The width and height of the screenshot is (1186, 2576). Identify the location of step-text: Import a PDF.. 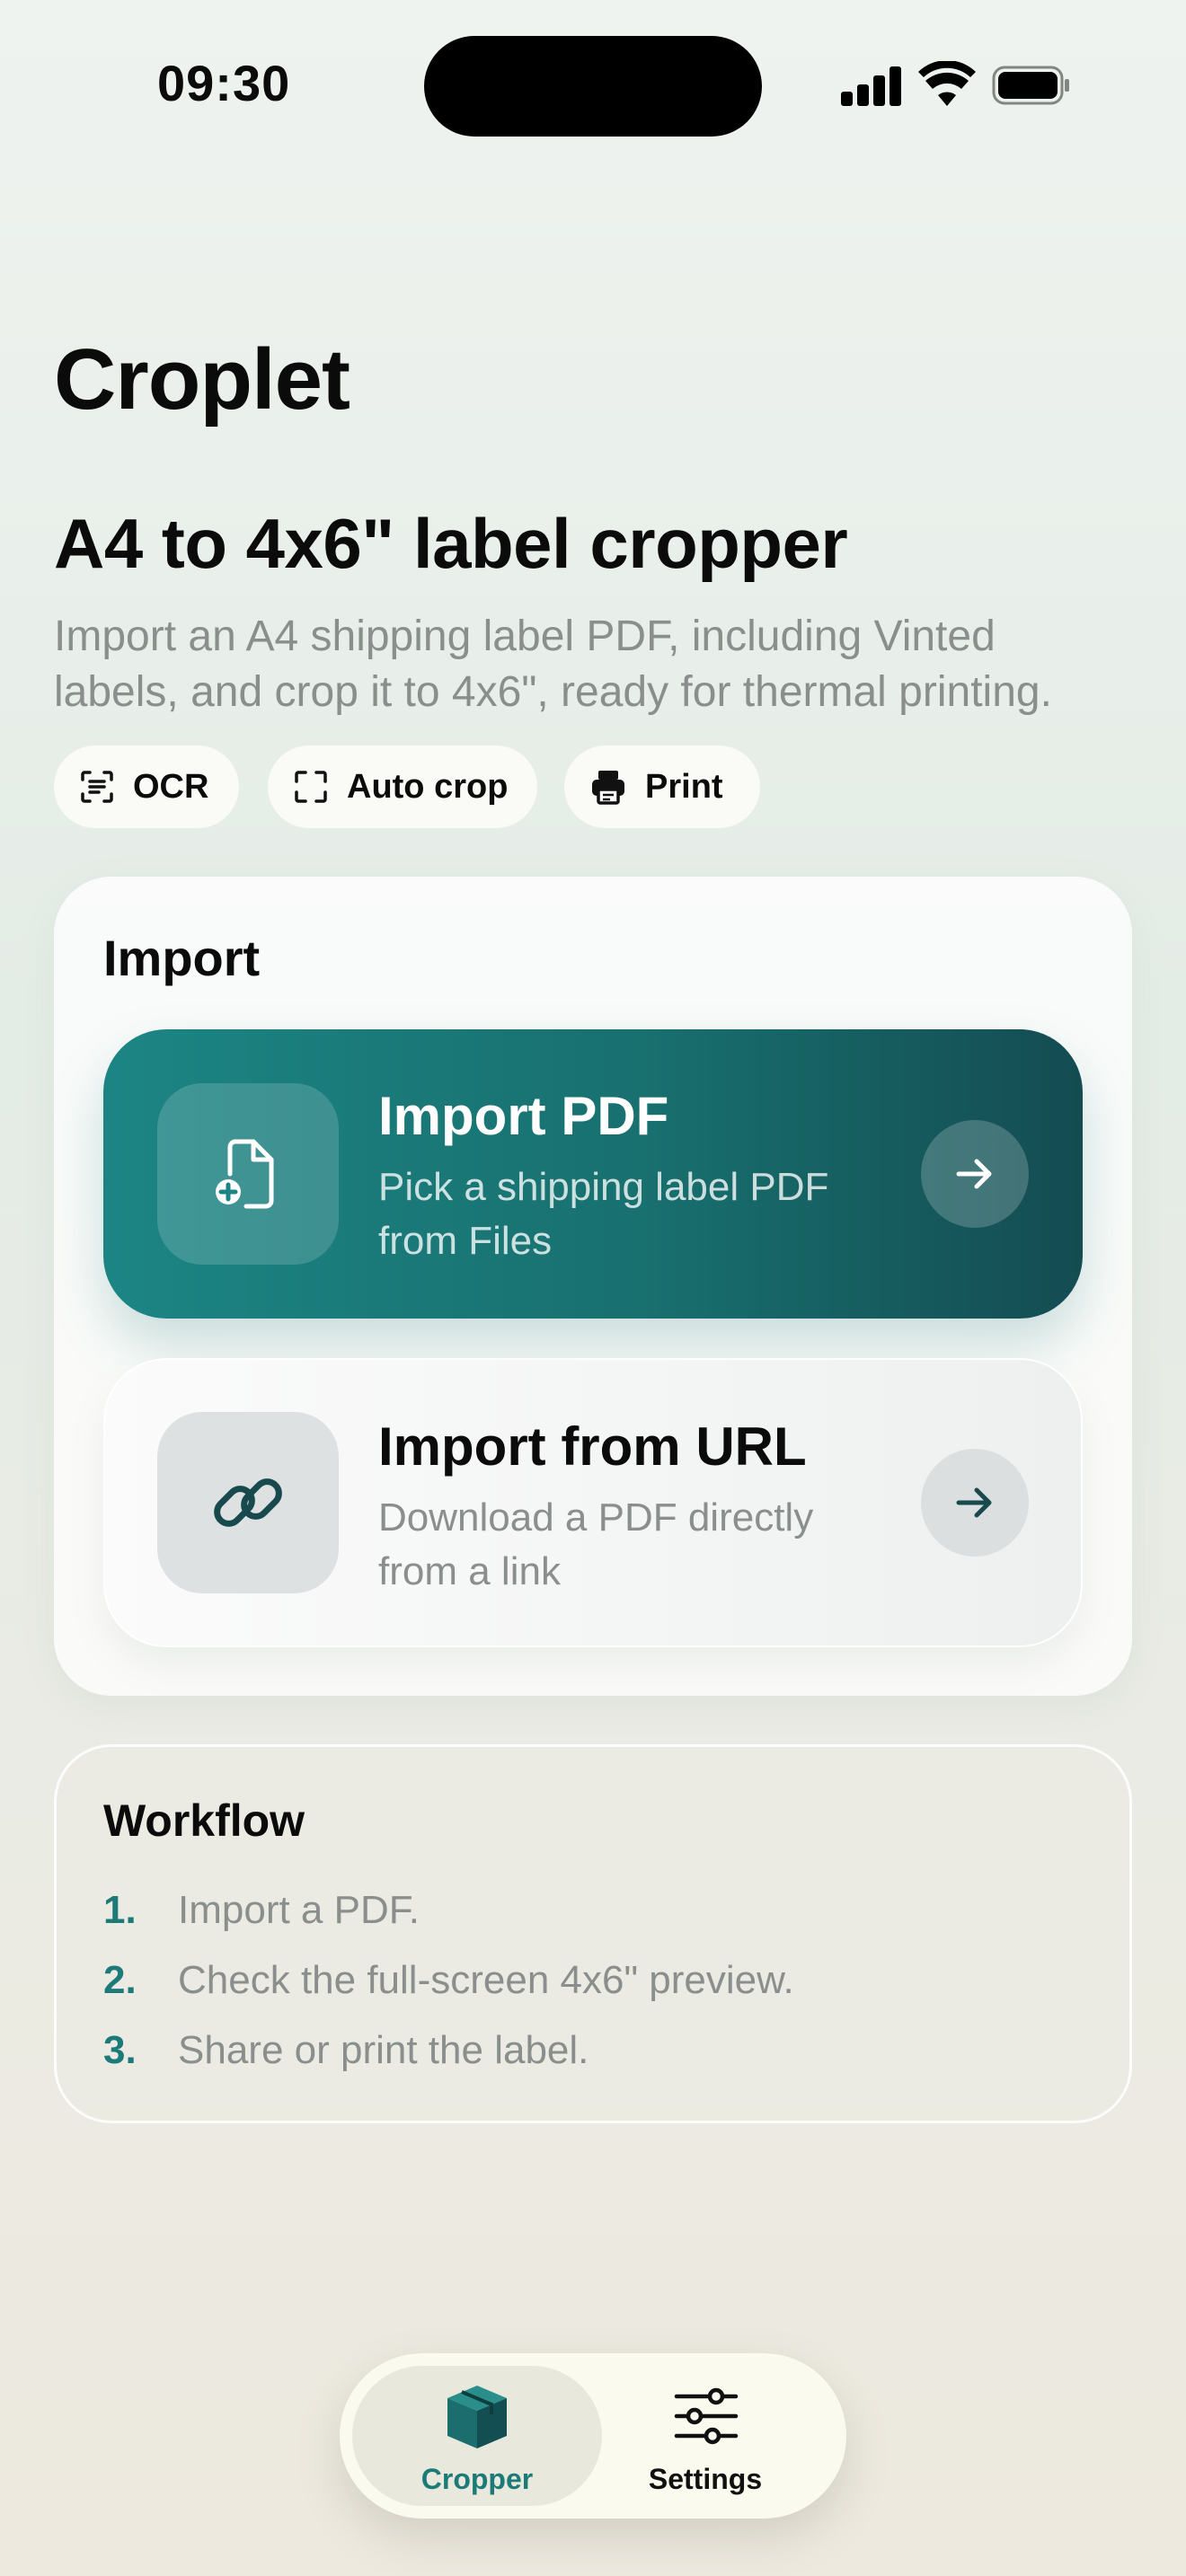
(299, 1910).